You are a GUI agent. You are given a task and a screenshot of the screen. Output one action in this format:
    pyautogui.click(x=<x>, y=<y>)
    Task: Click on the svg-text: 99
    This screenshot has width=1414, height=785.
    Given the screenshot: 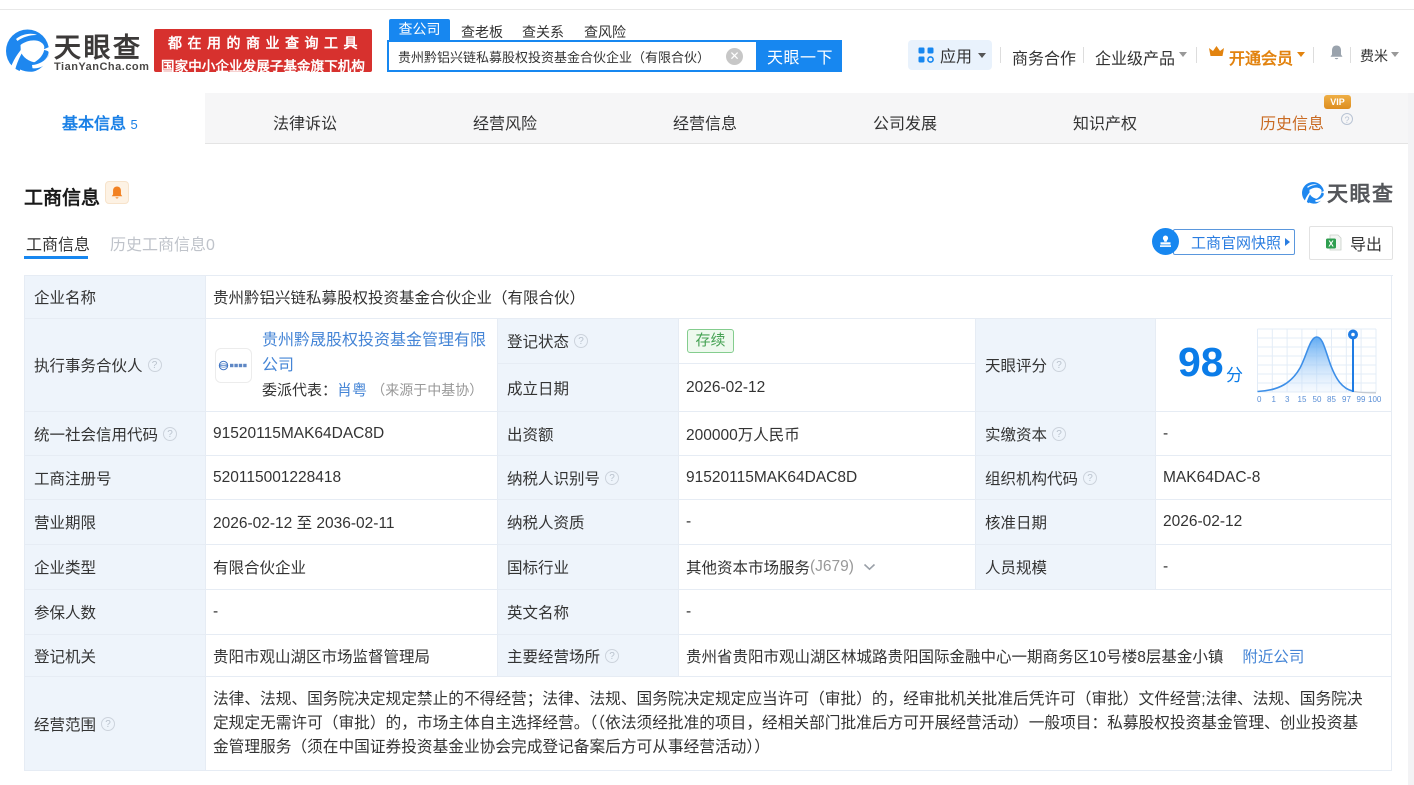 What is the action you would take?
    pyautogui.click(x=1361, y=399)
    